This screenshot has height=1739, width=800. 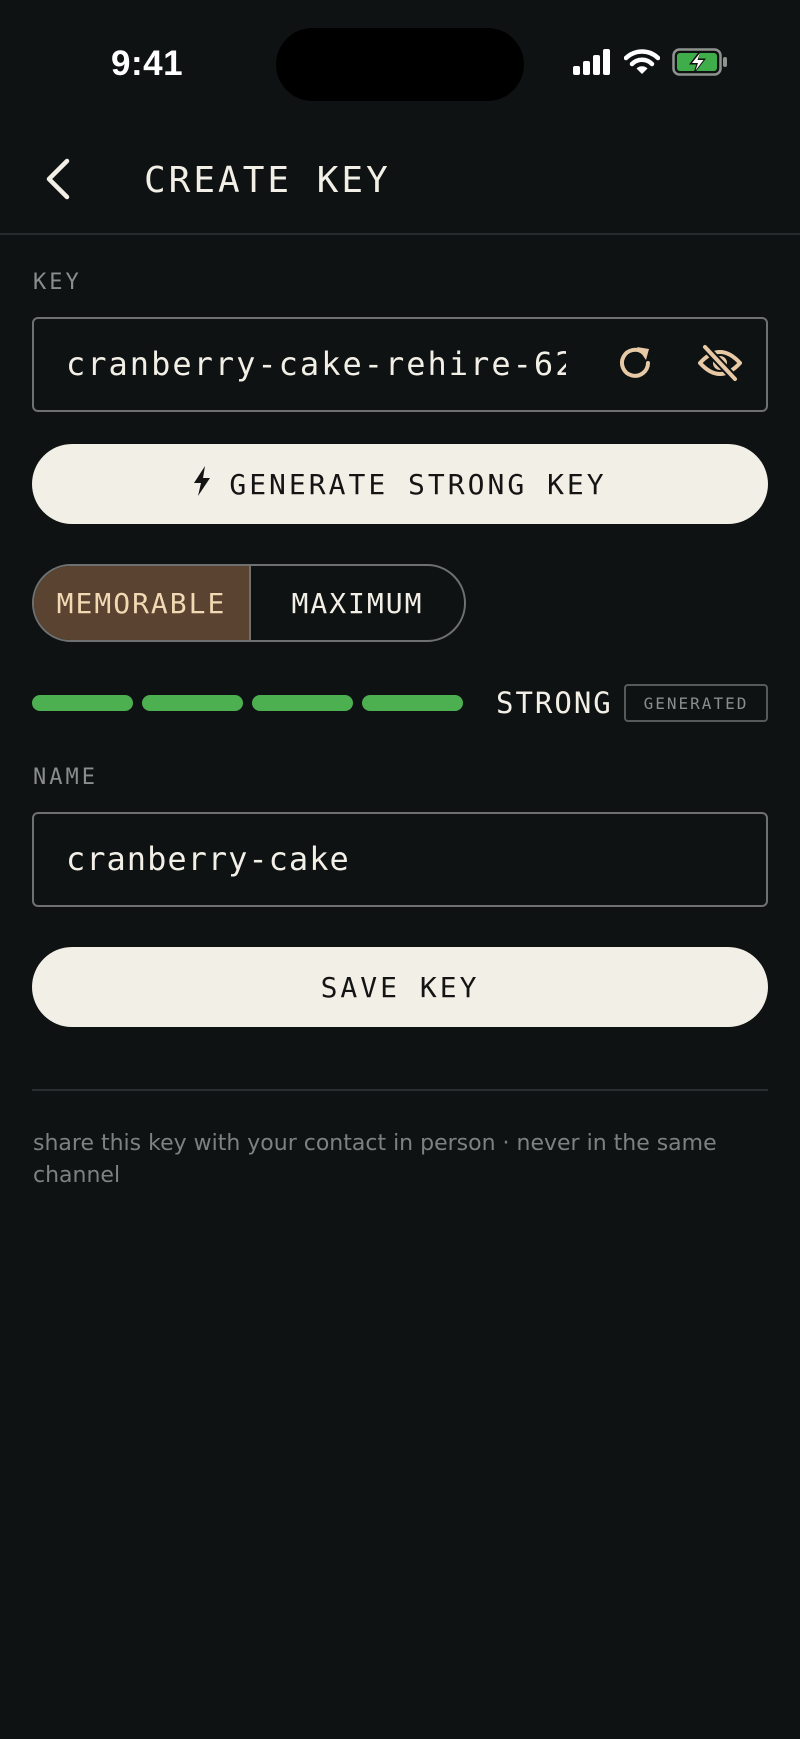 I want to click on signal-icon, so click(x=592, y=64).